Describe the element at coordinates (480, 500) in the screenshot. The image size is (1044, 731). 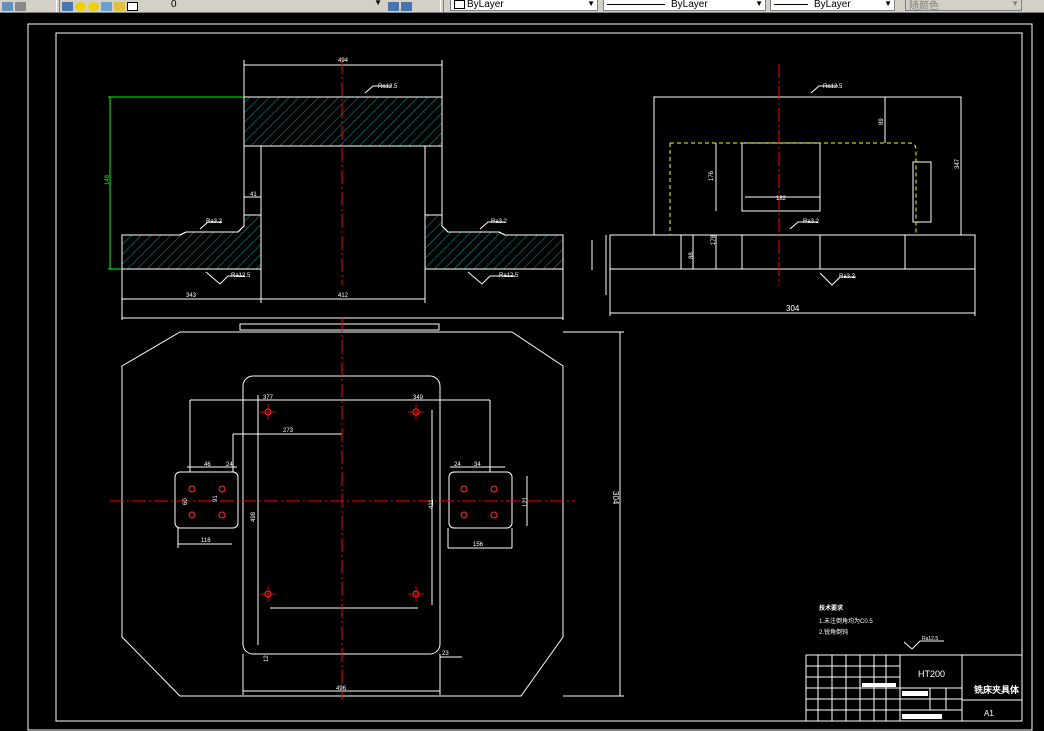
I see `right-lug` at that location.